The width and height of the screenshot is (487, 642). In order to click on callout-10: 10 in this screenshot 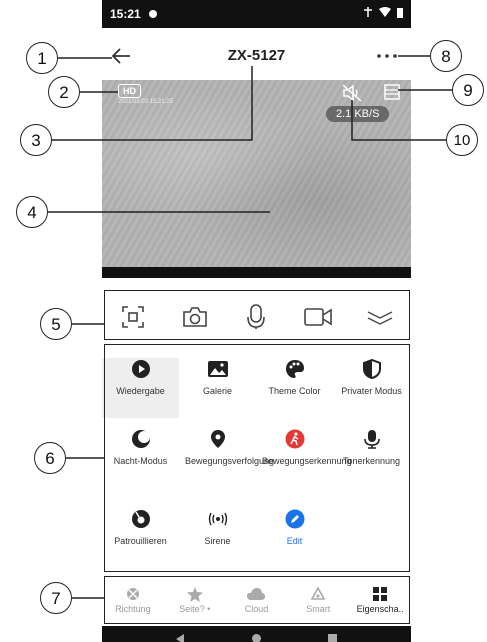, I will do `click(462, 140)`.